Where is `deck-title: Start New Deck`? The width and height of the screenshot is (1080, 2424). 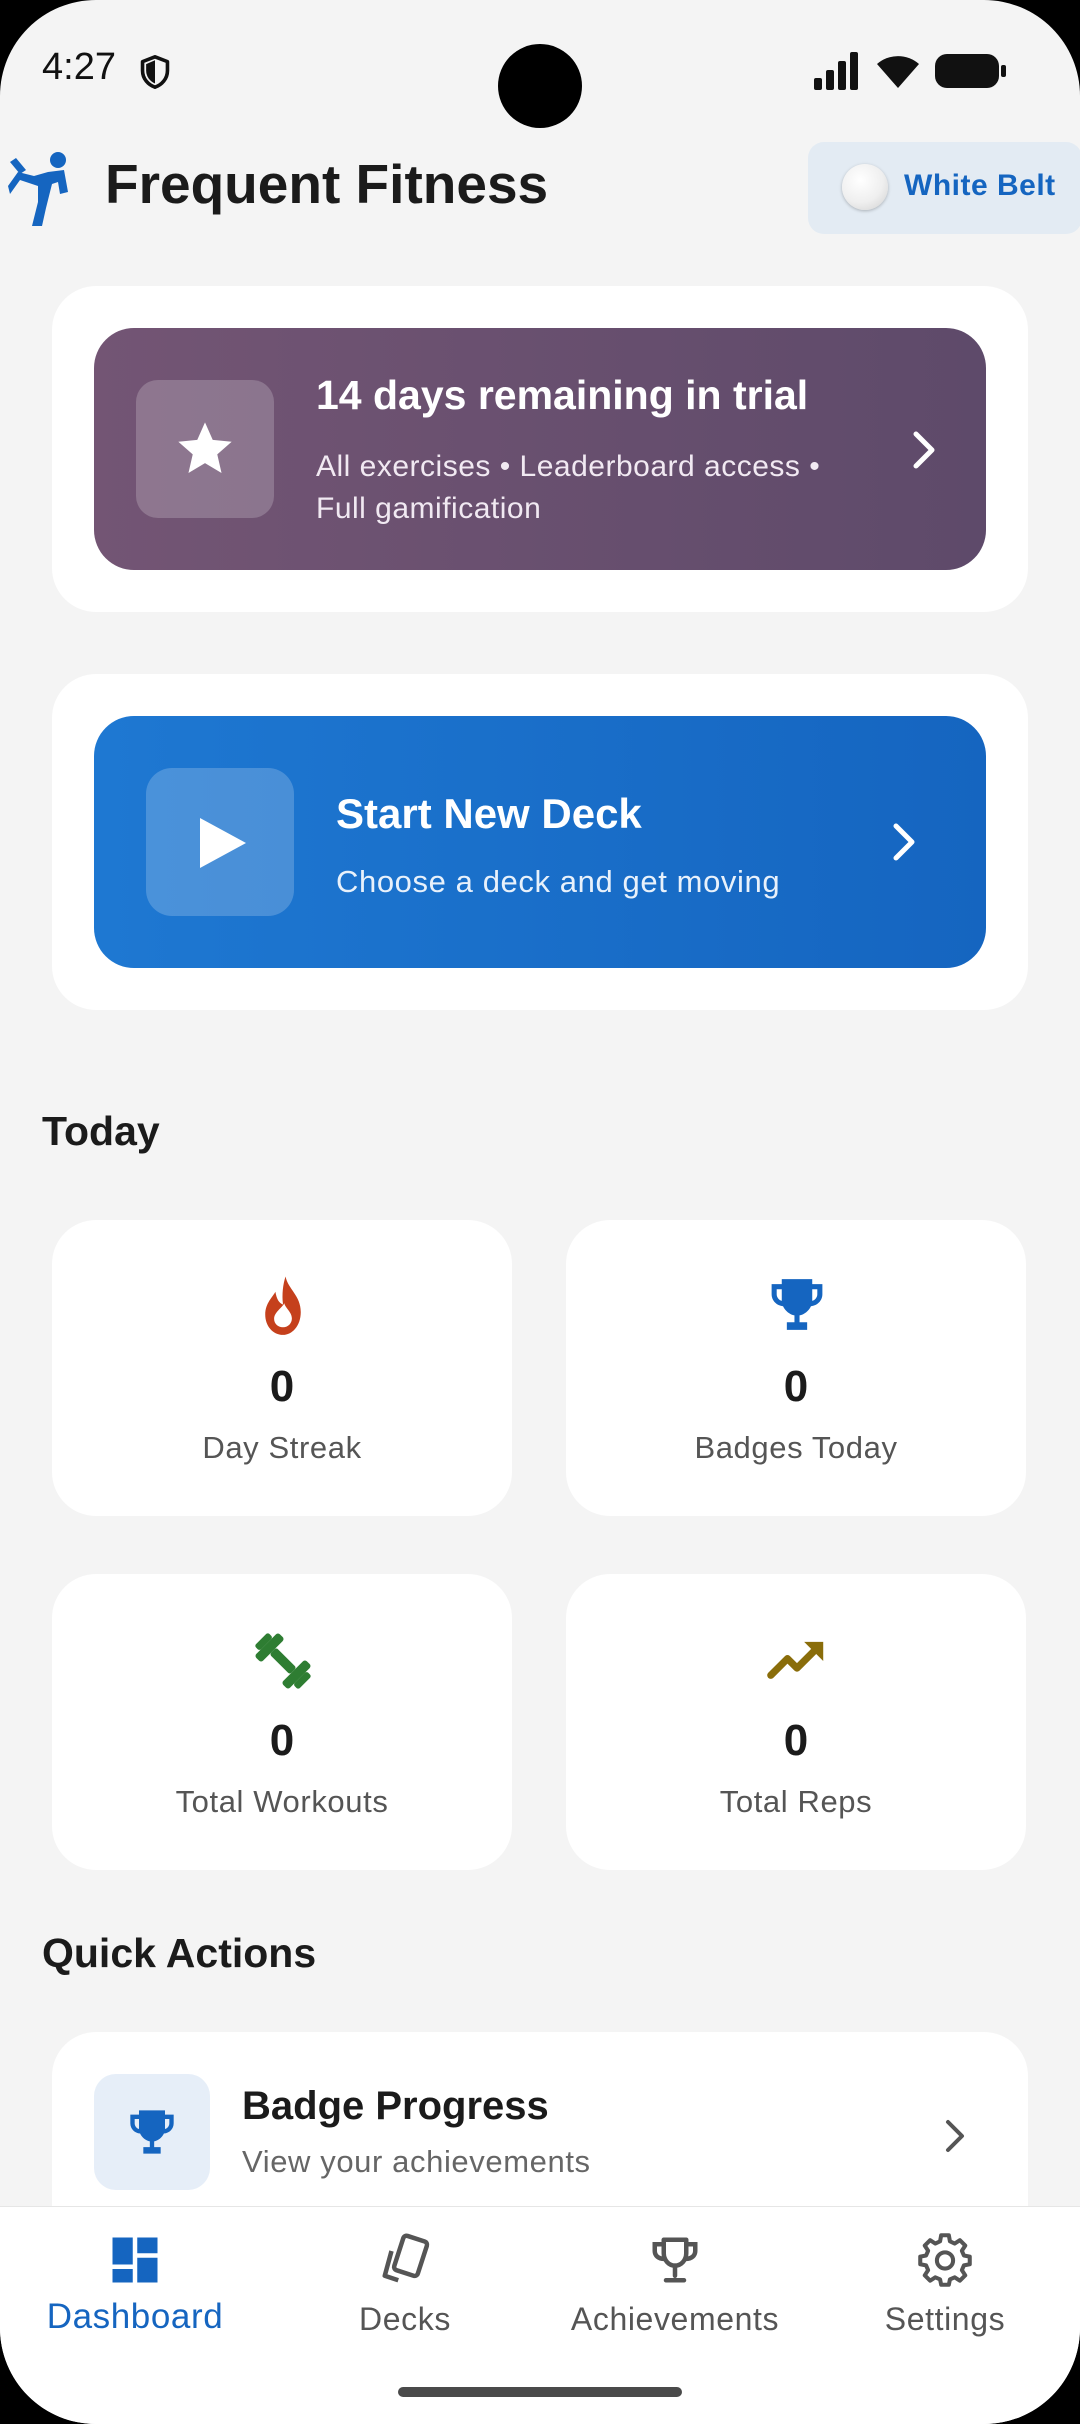
deck-title: Start New Deck is located at coordinates (489, 813).